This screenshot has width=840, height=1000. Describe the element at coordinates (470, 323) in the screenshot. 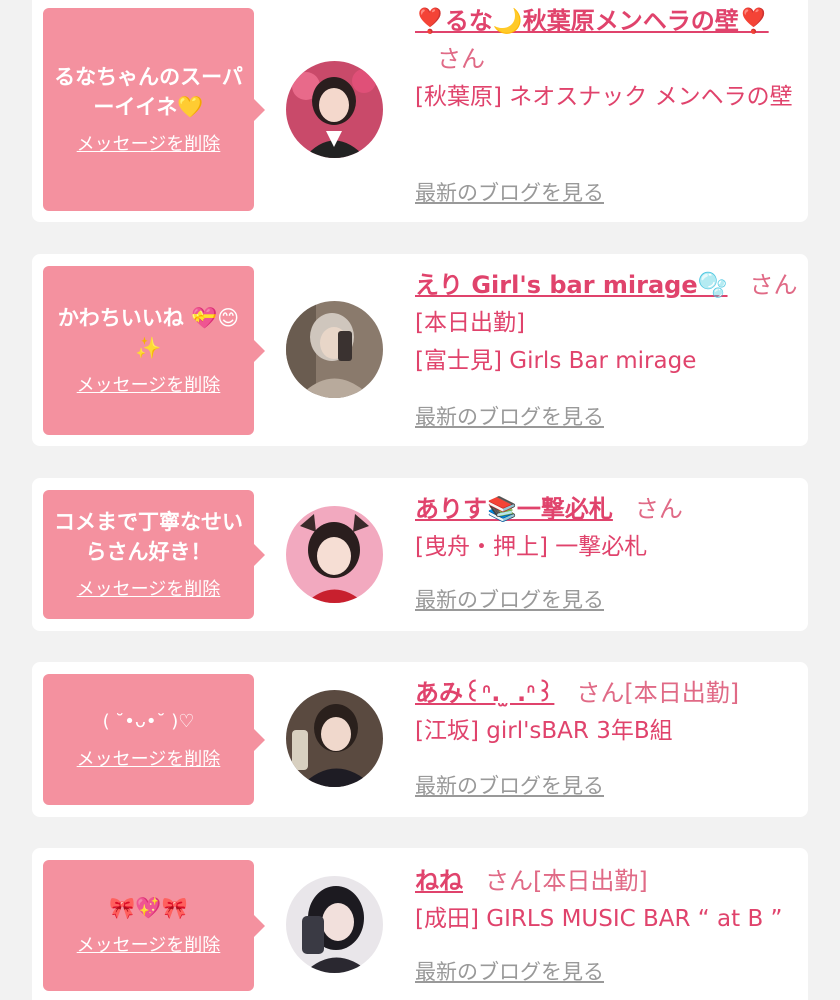

I see `shop-info: [本日出勤]` at that location.